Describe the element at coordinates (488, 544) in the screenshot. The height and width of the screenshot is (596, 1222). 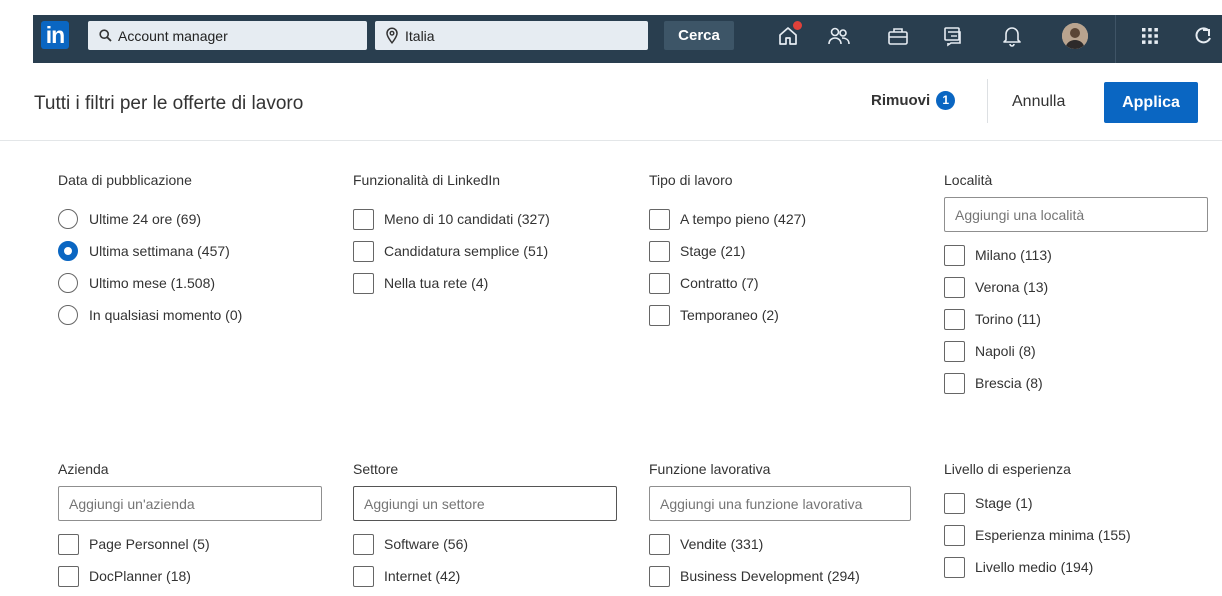
I see `checkbox-option: Software (56)` at that location.